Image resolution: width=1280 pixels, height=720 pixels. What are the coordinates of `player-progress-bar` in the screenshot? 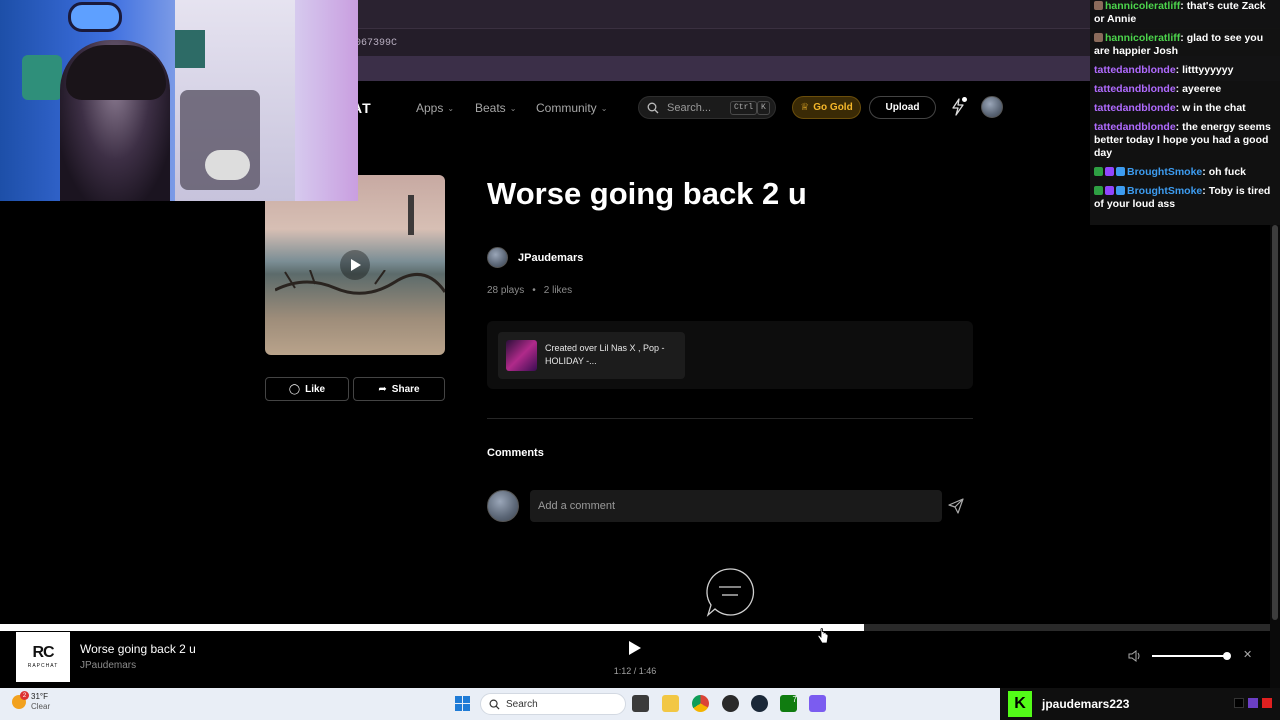 It's located at (635, 627).